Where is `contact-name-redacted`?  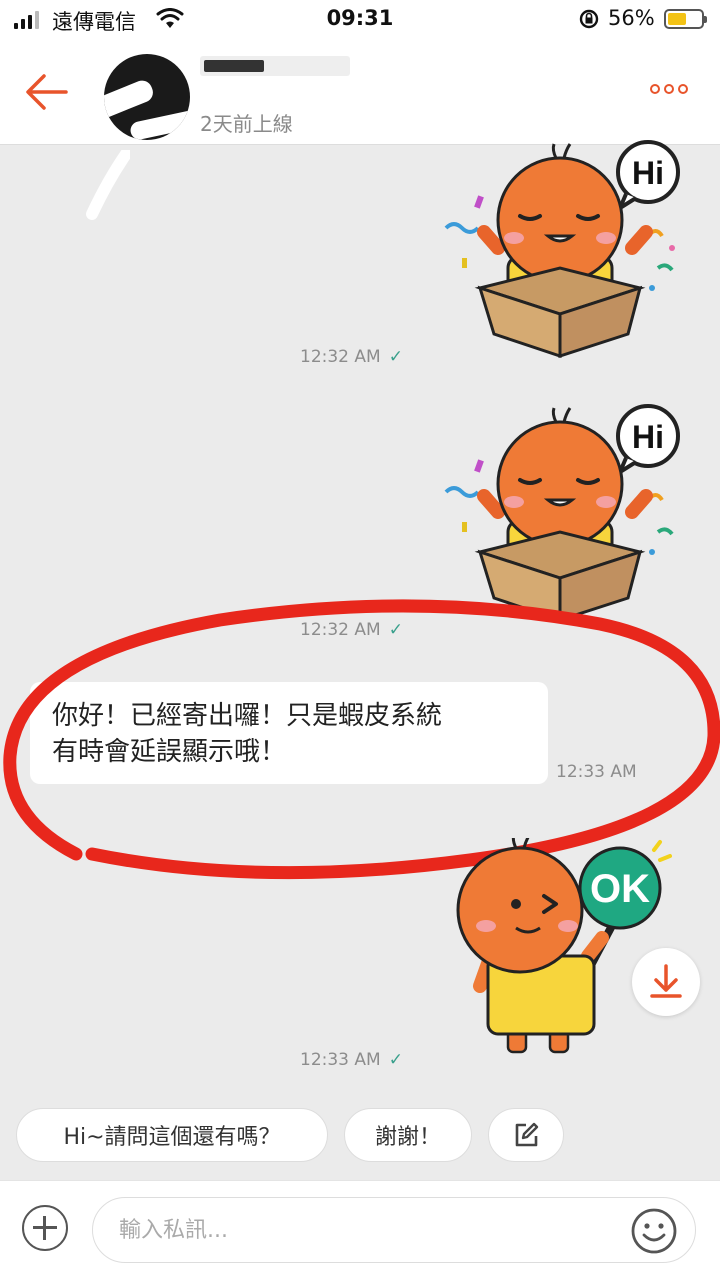 contact-name-redacted is located at coordinates (275, 66).